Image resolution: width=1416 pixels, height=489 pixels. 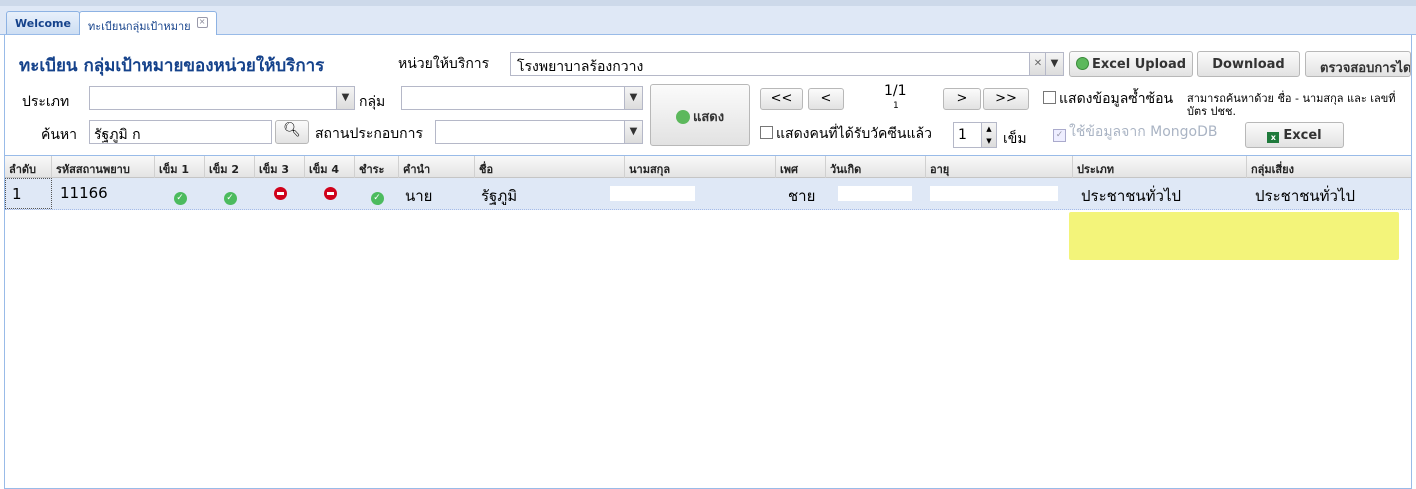 What do you see at coordinates (330, 167) in the screenshot?
I see `col-dose4: เข็ม 4` at bounding box center [330, 167].